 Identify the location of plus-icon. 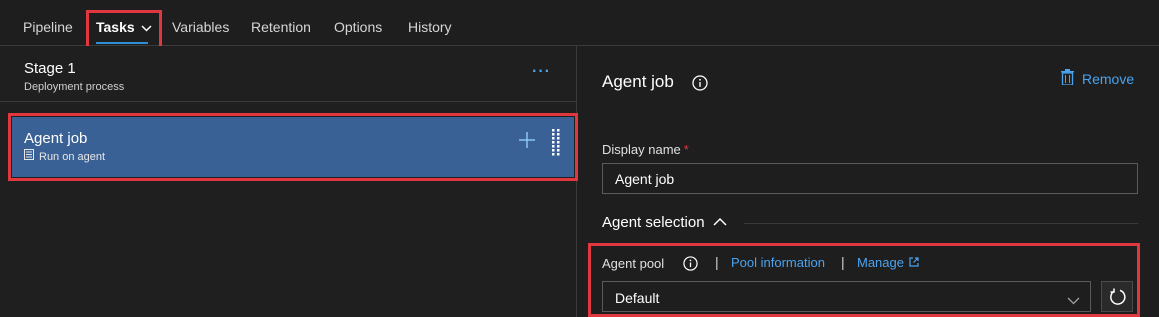
(527, 142).